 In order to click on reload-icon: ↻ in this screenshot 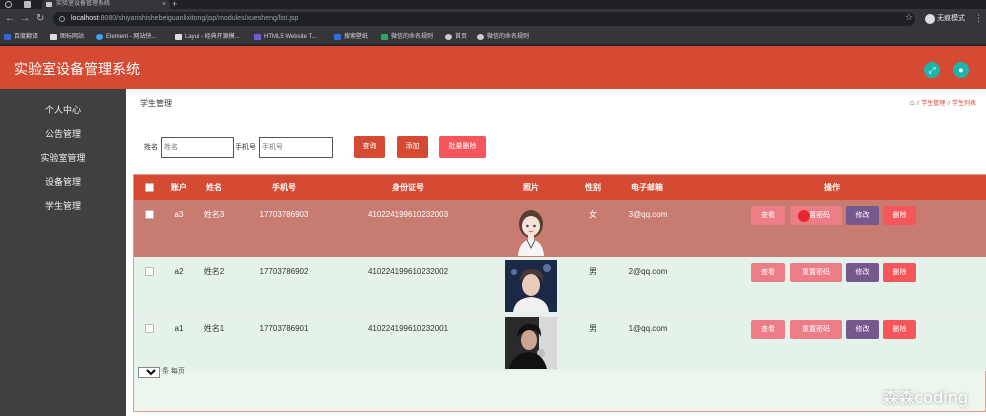, I will do `click(40, 19)`.